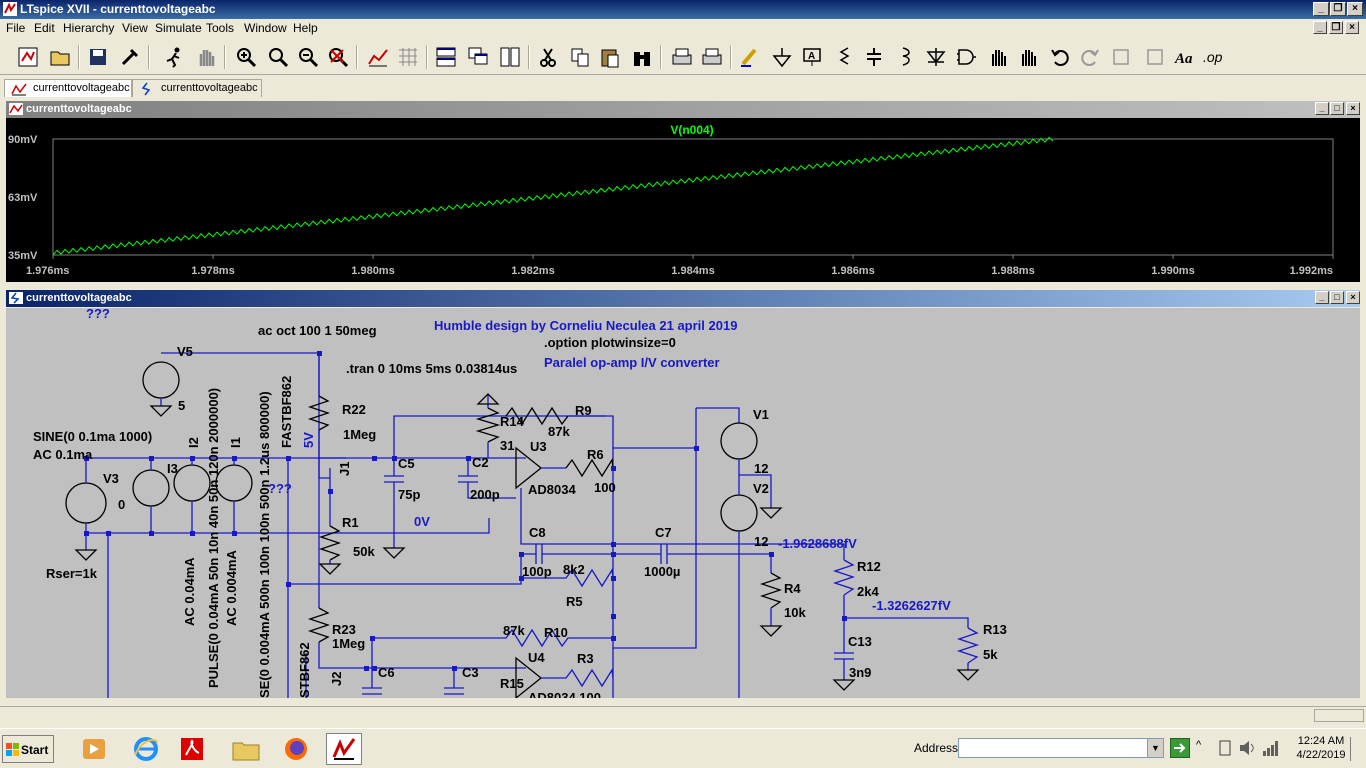 The height and width of the screenshot is (768, 1366). What do you see at coordinates (178, 28) in the screenshot?
I see `menu-simulate: Simulate` at bounding box center [178, 28].